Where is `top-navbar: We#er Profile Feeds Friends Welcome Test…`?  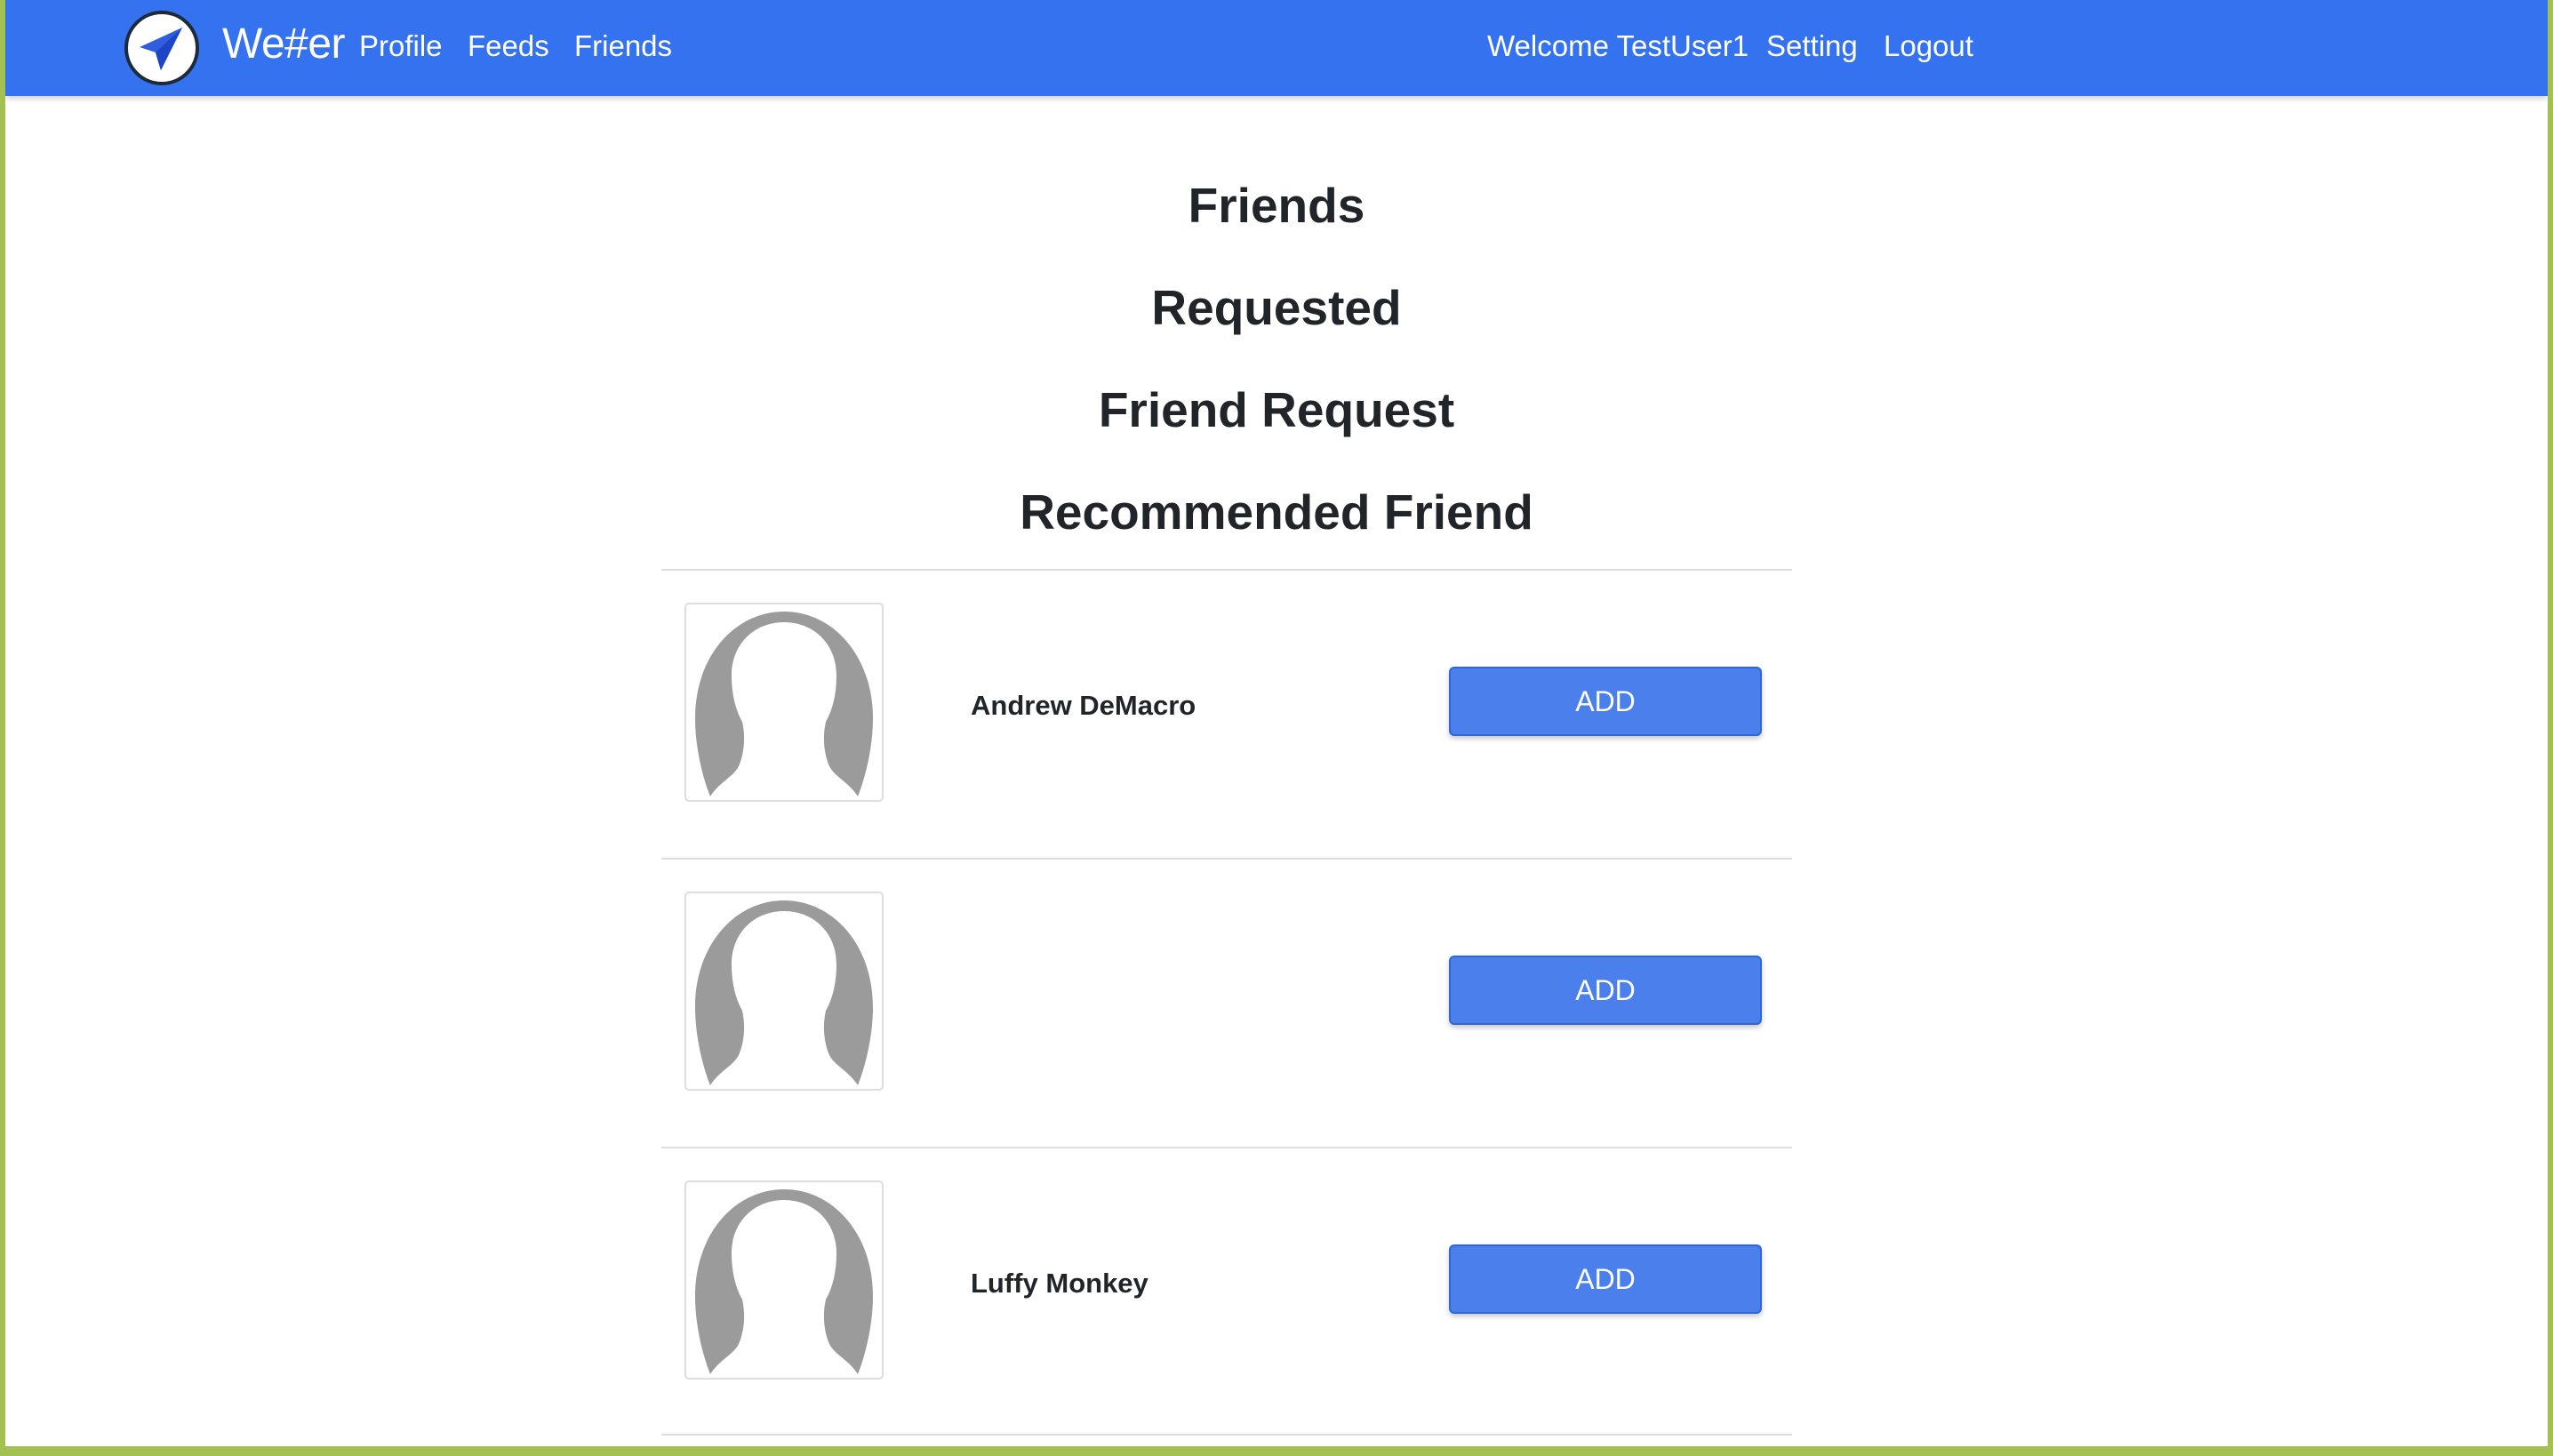
top-navbar: We#er Profile Feeds Friends Welcome Test… is located at coordinates (1276, 48).